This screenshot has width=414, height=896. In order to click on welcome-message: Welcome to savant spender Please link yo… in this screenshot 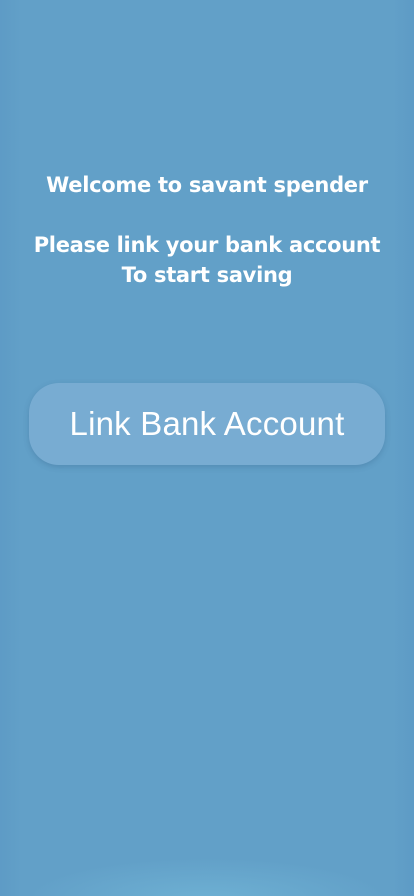, I will do `click(207, 230)`.